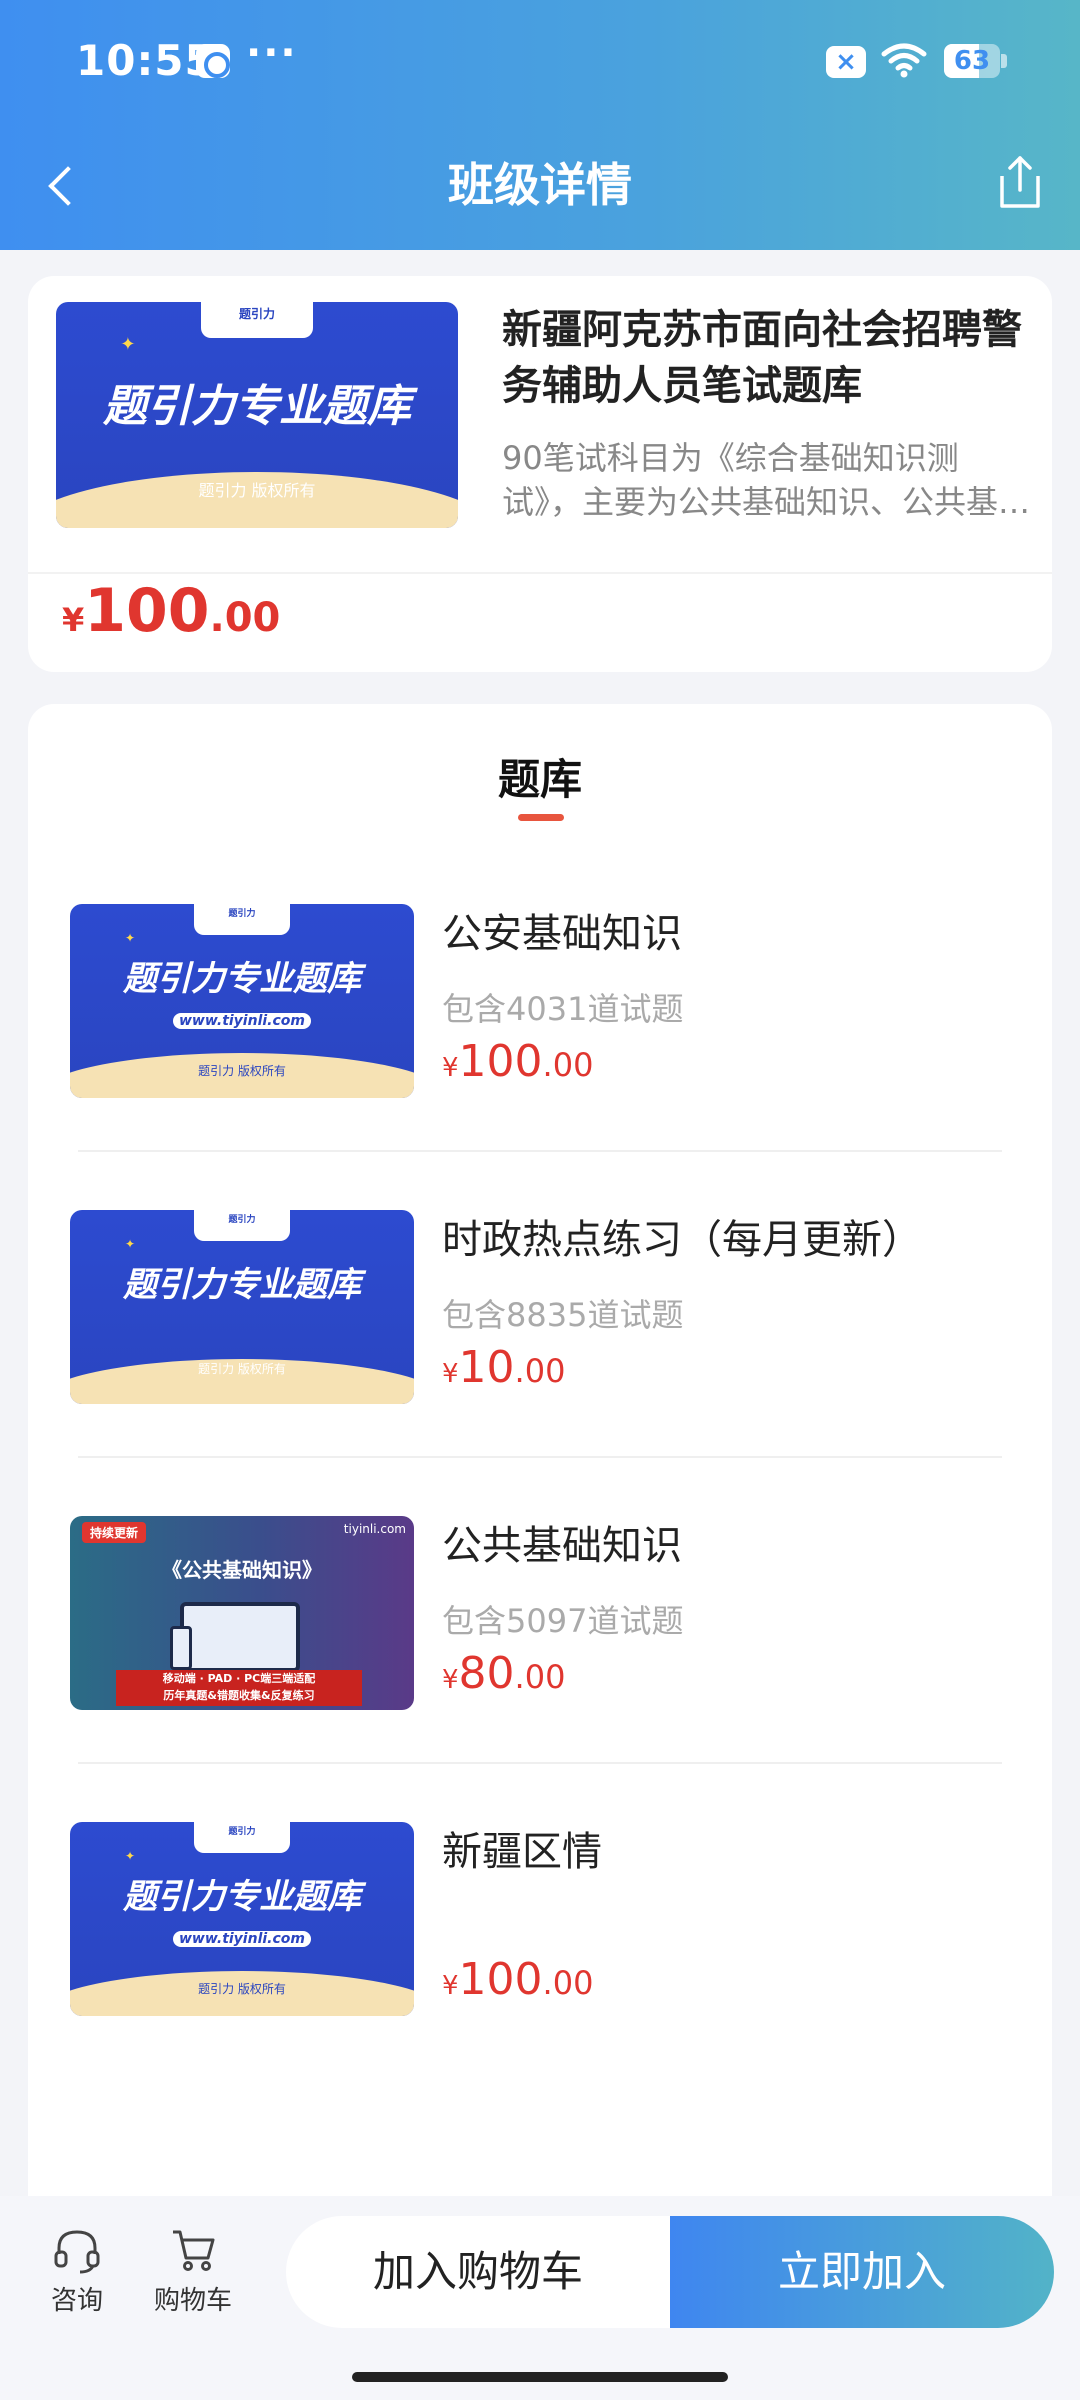 Image resolution: width=1080 pixels, height=2400 pixels. Describe the element at coordinates (563, 1009) in the screenshot. I see `bank-count: 包含4031道试题` at that location.